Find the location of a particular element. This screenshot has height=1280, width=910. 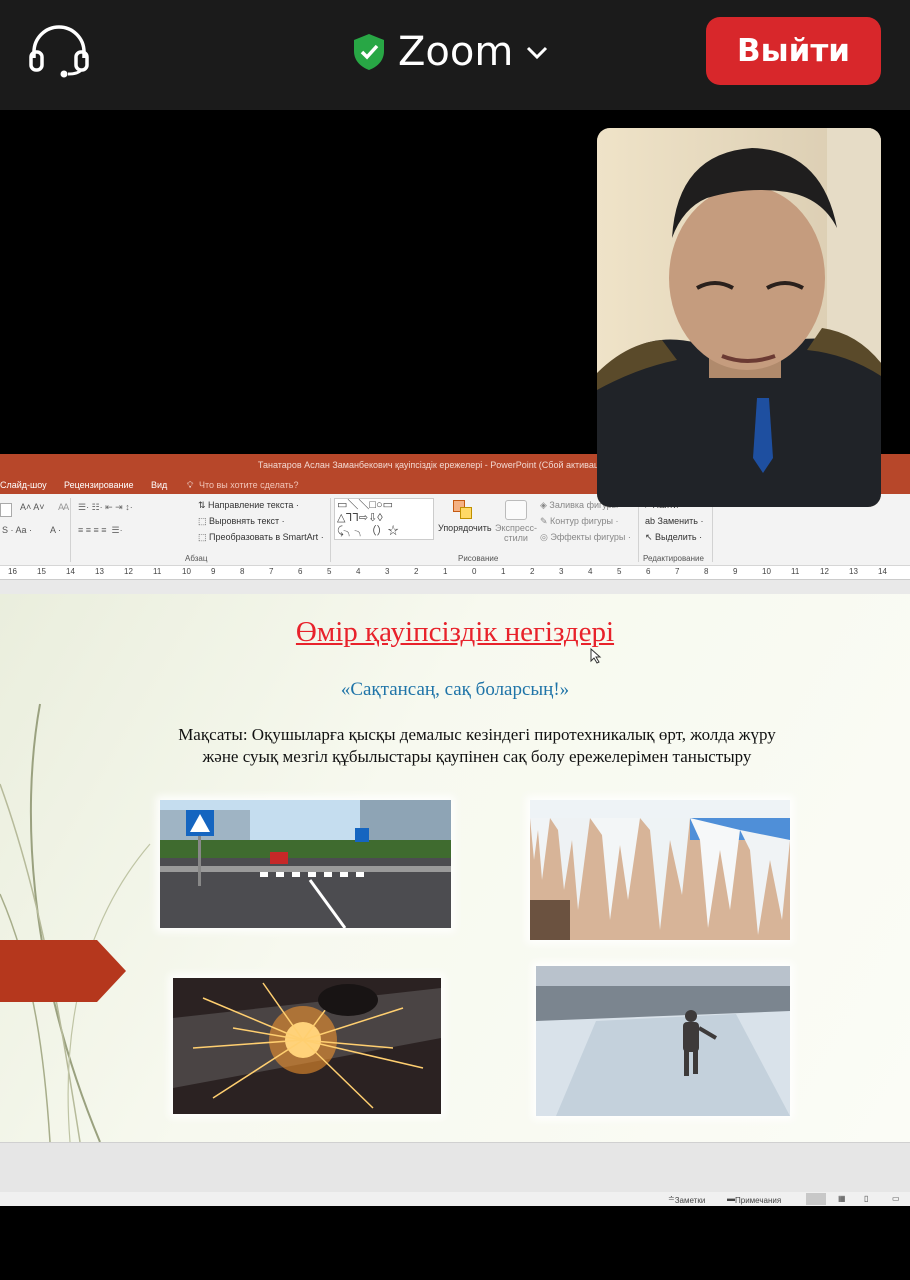

road-crosswalk-photo is located at coordinates (305, 864).